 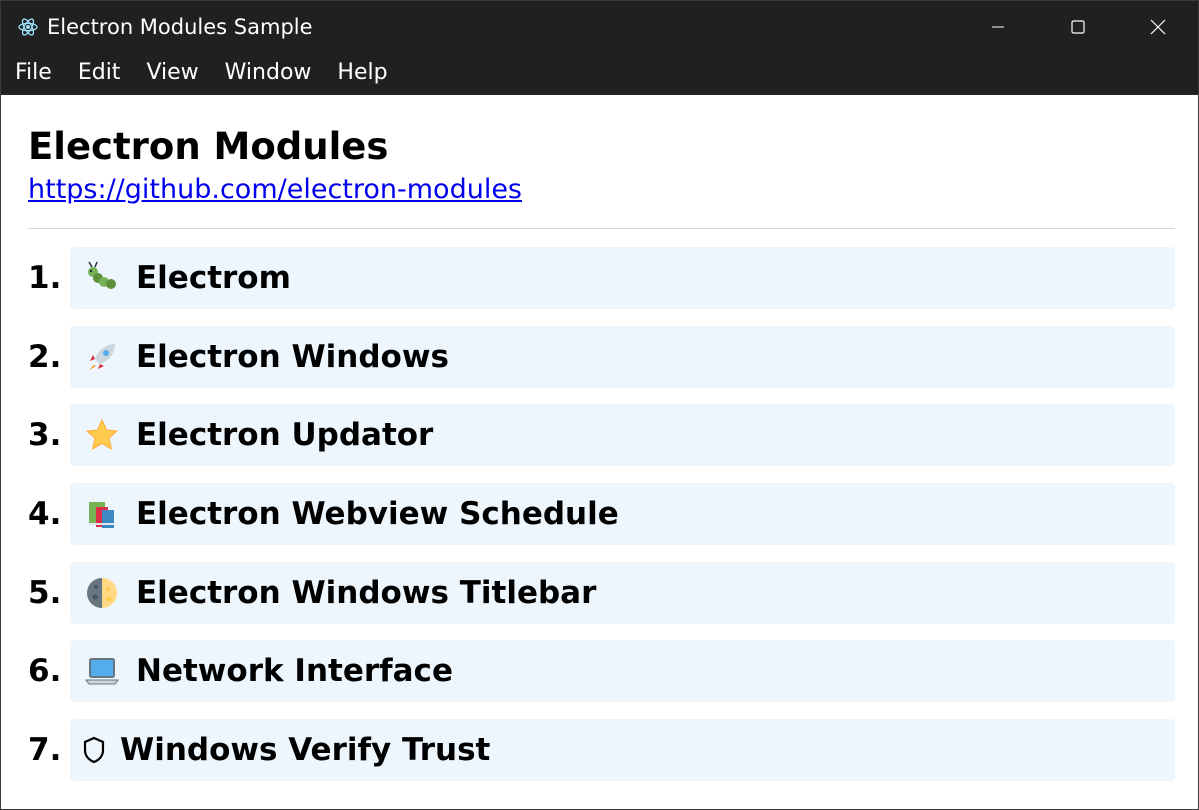 I want to click on list-item: 3. Electron Updator, so click(x=601, y=435).